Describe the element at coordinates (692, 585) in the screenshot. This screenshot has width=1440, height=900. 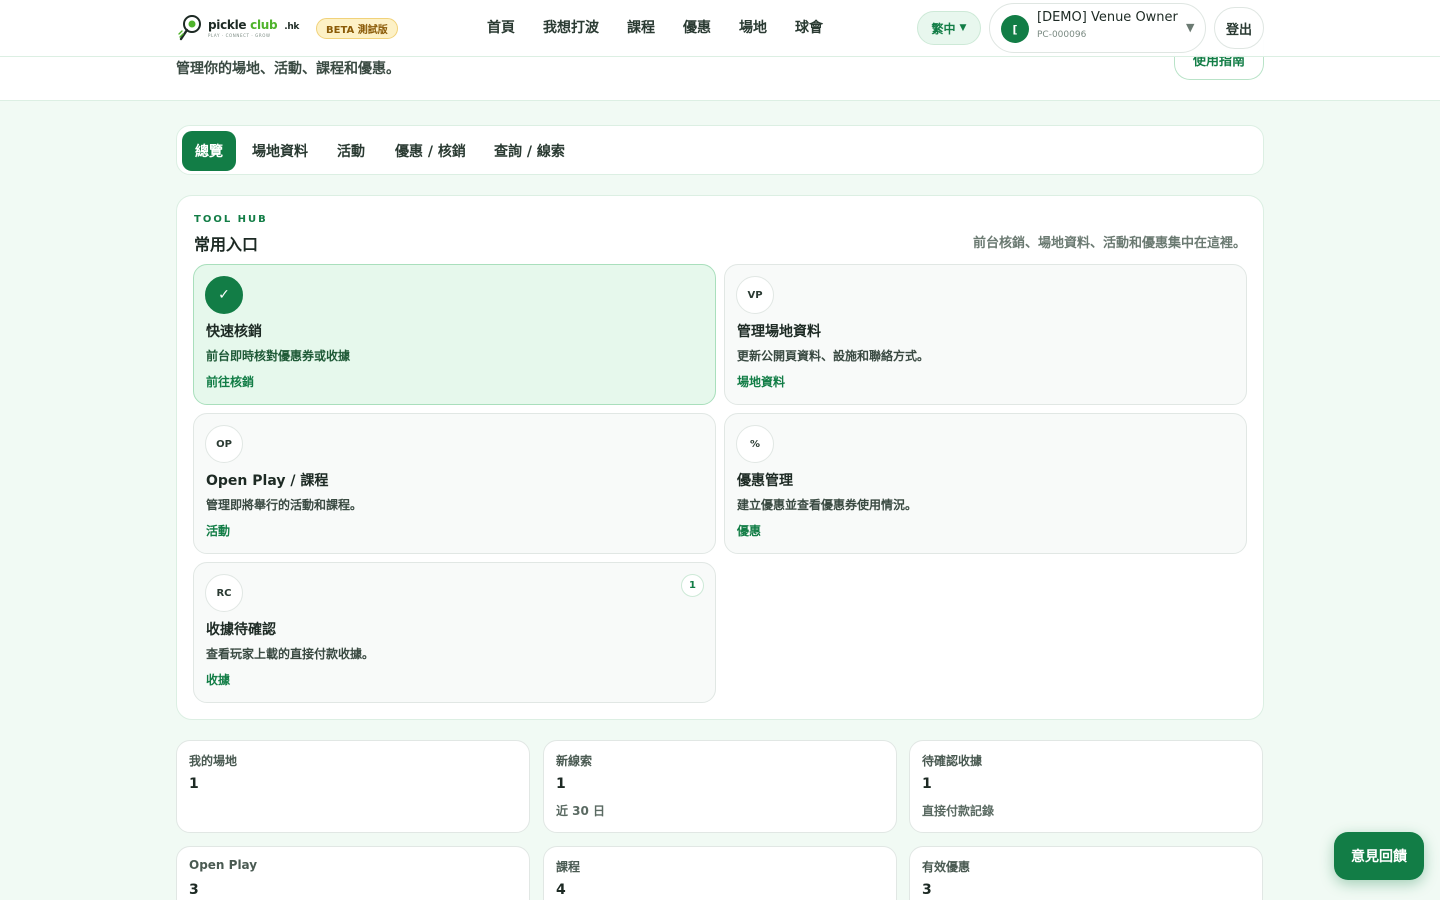
I see `pending-count-badge: 1` at that location.